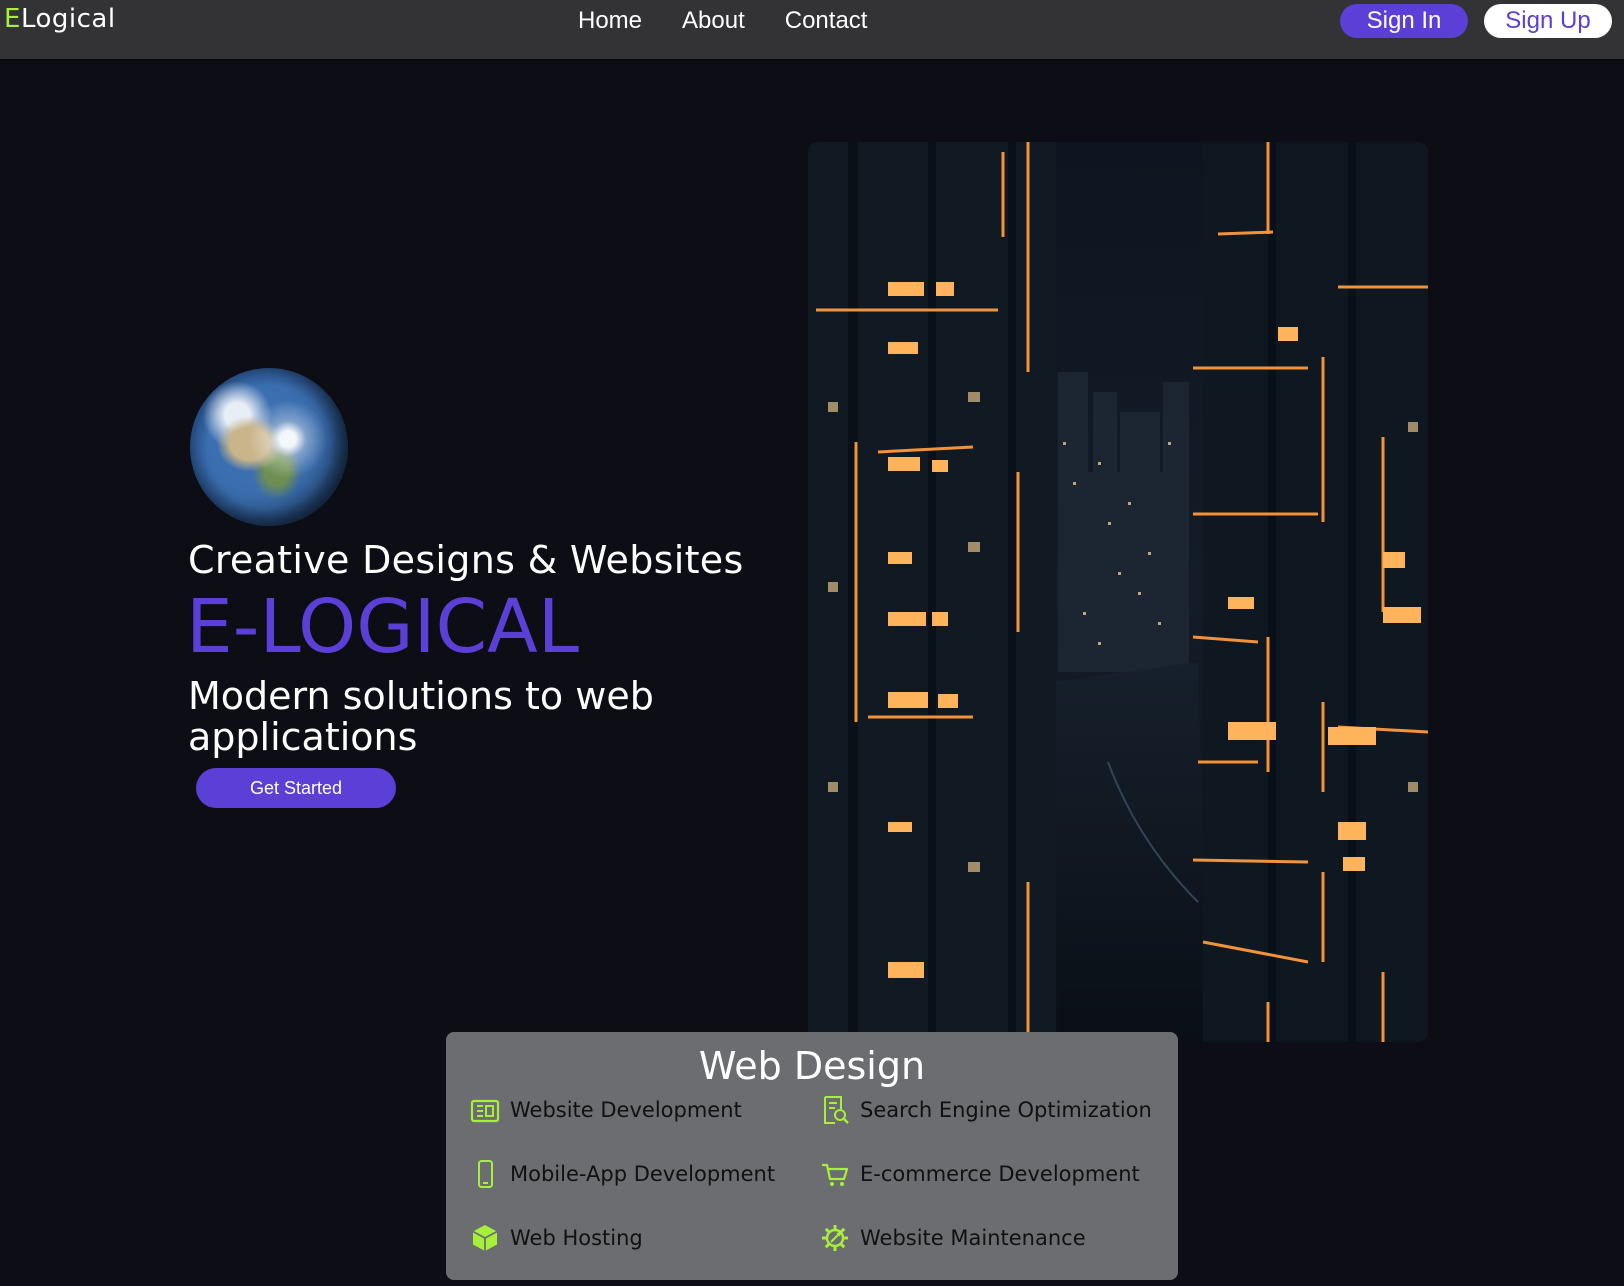  Describe the element at coordinates (1548, 21) in the screenshot. I see `sign-up-button: Sign Up` at that location.